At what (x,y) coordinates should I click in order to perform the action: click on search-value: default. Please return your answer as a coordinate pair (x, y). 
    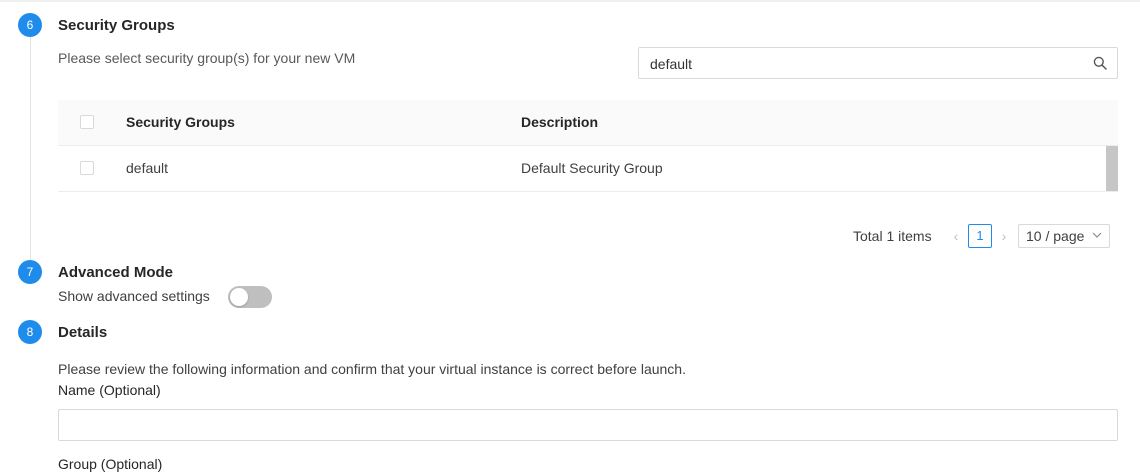
    Looking at the image, I should click on (671, 64).